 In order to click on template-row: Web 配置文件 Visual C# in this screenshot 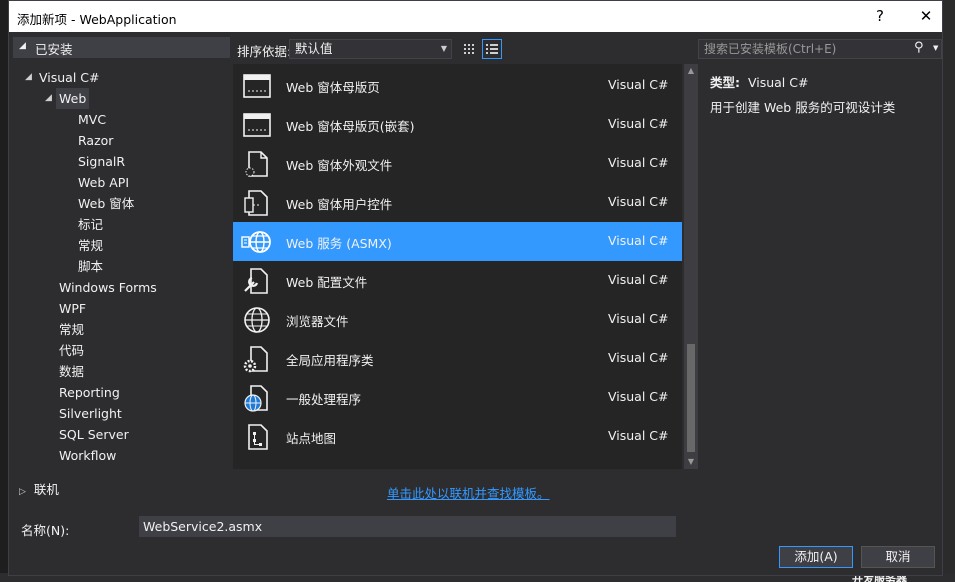, I will do `click(457, 280)`.